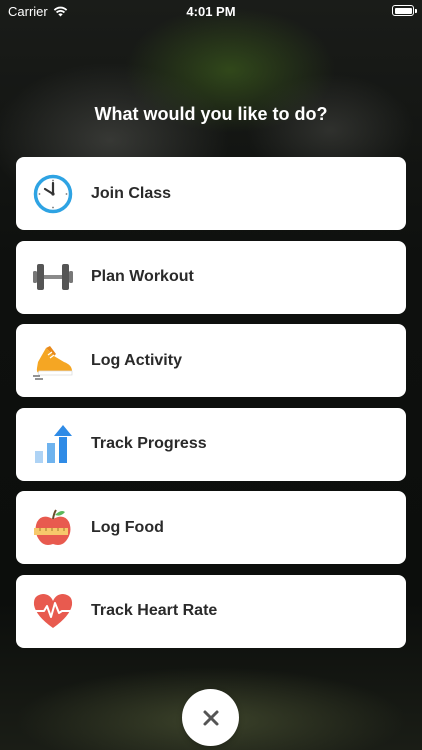 The image size is (422, 750). Describe the element at coordinates (211, 444) in the screenshot. I see `track-progress-button: Track Progress` at that location.